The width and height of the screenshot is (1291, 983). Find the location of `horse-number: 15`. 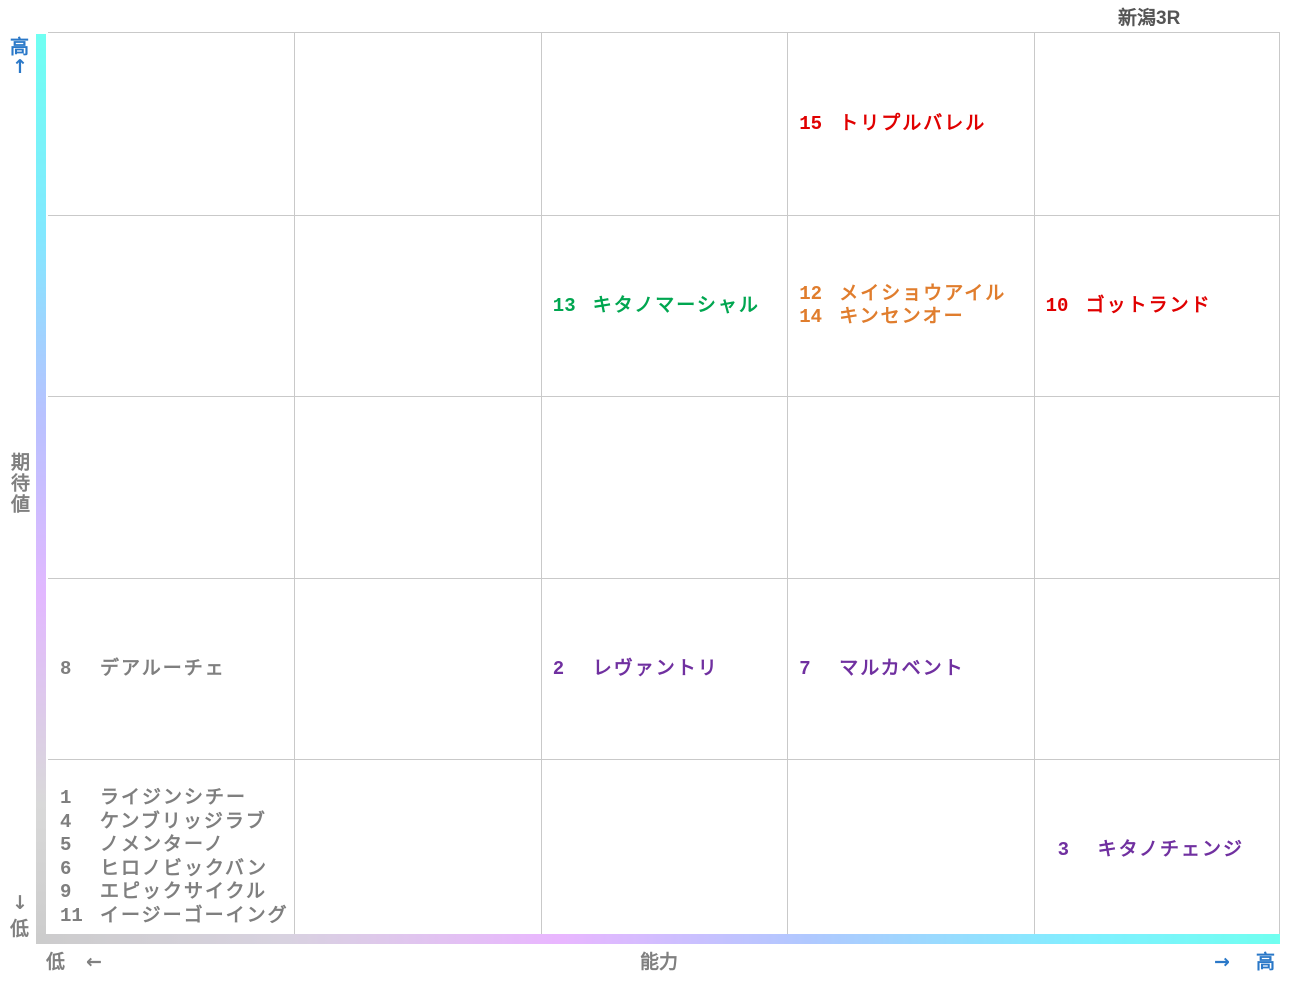

horse-number: 15 is located at coordinates (810, 124).